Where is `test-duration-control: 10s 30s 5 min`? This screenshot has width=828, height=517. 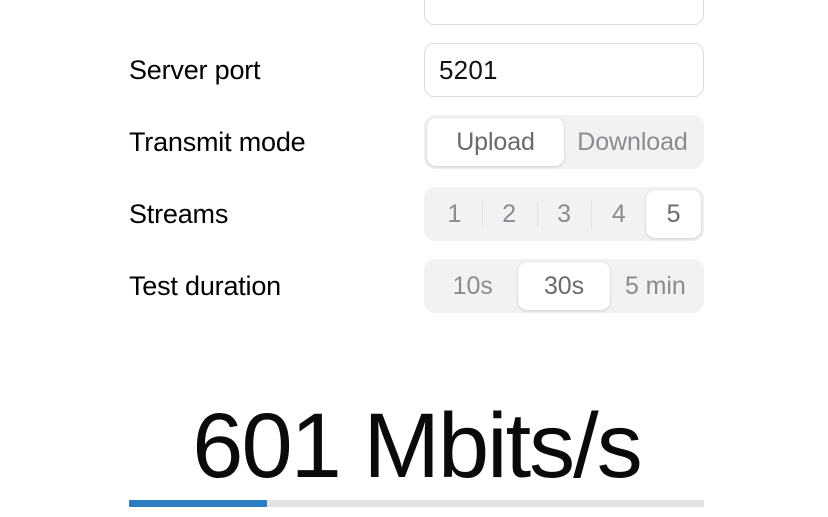 test-duration-control: 10s 30s 5 min is located at coordinates (564, 286).